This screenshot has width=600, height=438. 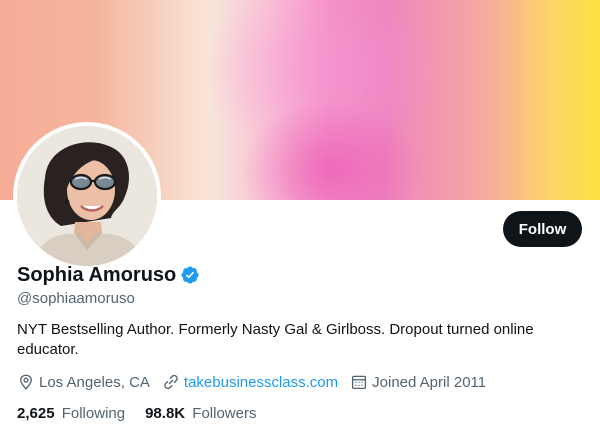 What do you see at coordinates (76, 298) in the screenshot?
I see `handle: @sophiaamoruso` at bounding box center [76, 298].